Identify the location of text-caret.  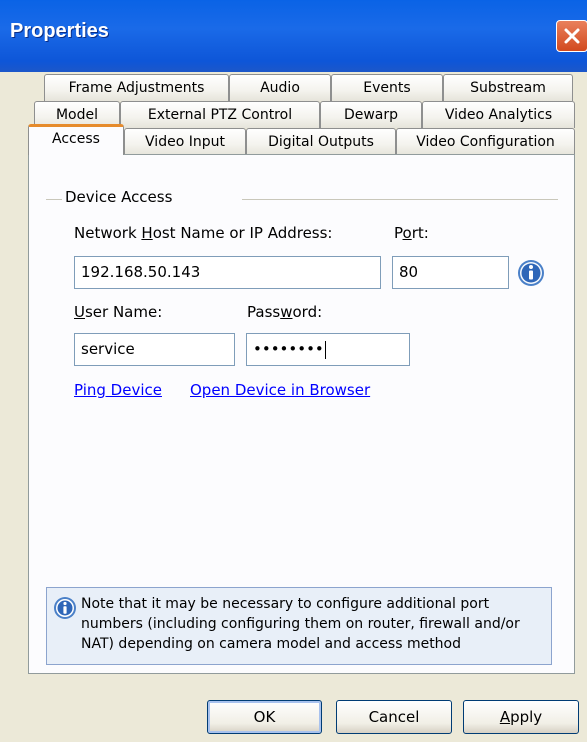
(325, 349).